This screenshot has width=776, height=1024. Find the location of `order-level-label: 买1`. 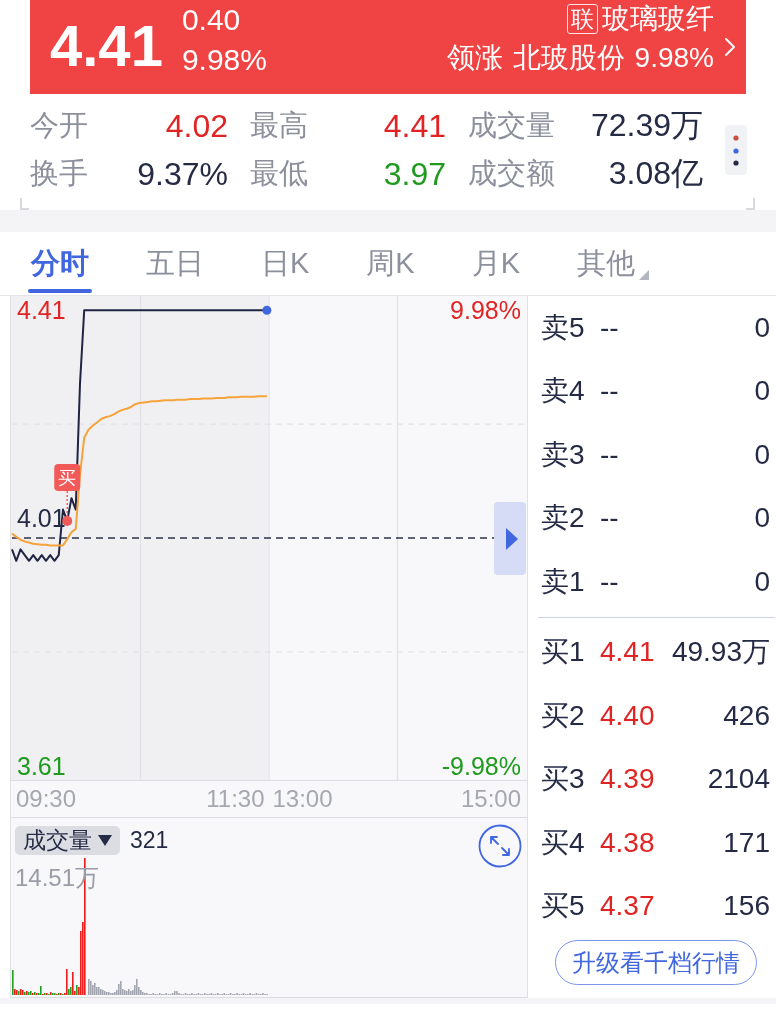

order-level-label: 买1 is located at coordinates (563, 652).